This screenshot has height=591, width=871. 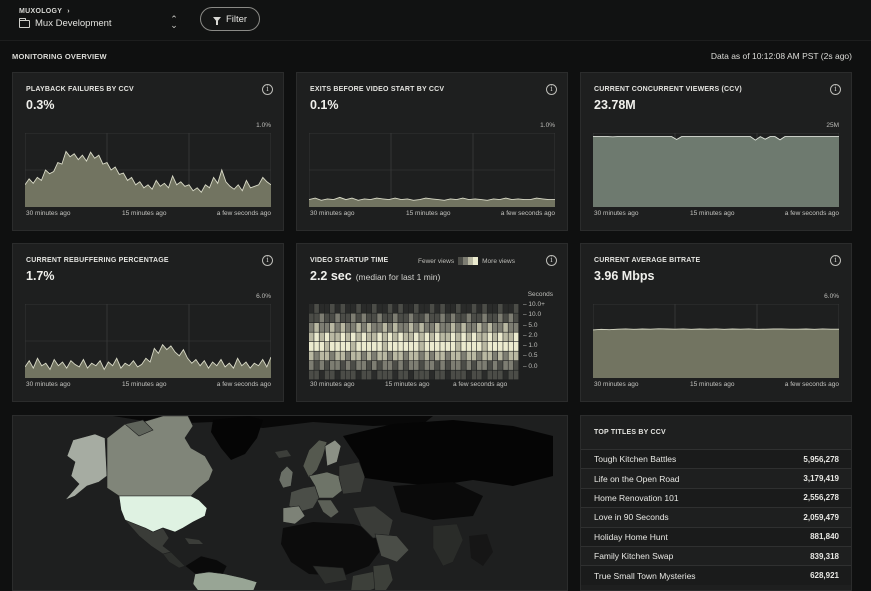 What do you see at coordinates (148, 170) in the screenshot?
I see `playback-failures-chart` at bounding box center [148, 170].